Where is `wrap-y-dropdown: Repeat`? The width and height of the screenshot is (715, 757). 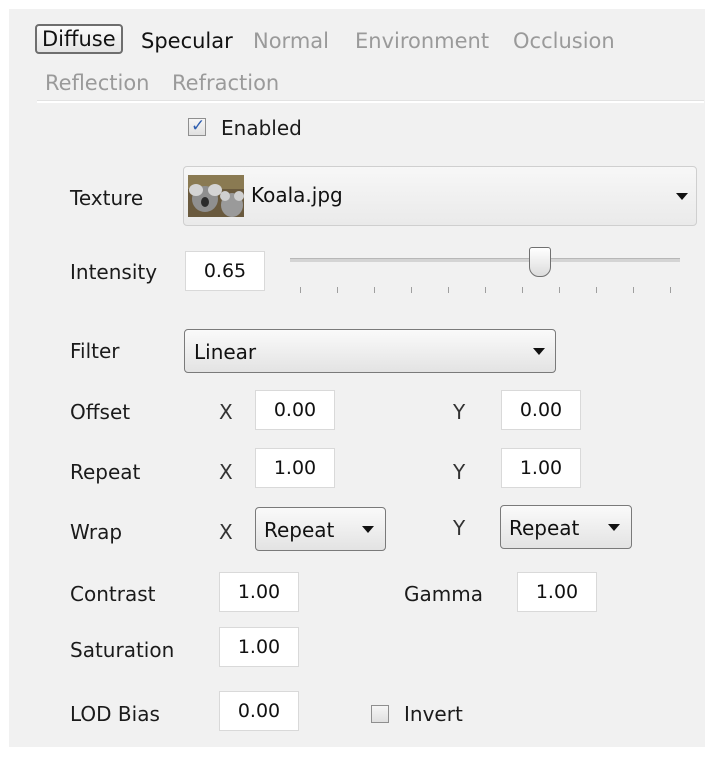 wrap-y-dropdown: Repeat is located at coordinates (566, 527).